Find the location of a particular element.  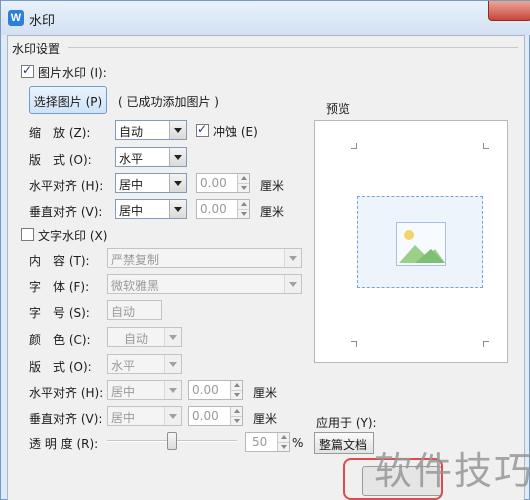

transparency-slider-thumb is located at coordinates (172, 441).